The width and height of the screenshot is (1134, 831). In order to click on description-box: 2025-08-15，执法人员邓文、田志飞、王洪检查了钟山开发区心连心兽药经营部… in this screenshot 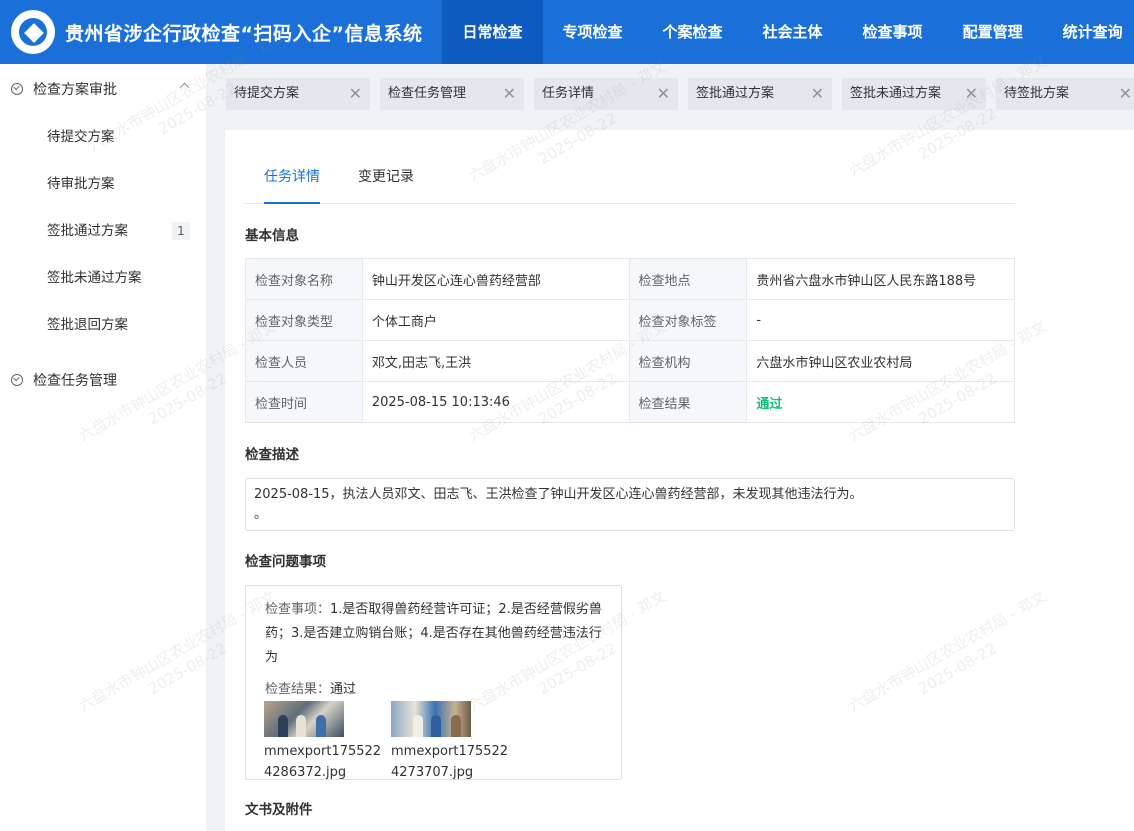, I will do `click(630, 504)`.